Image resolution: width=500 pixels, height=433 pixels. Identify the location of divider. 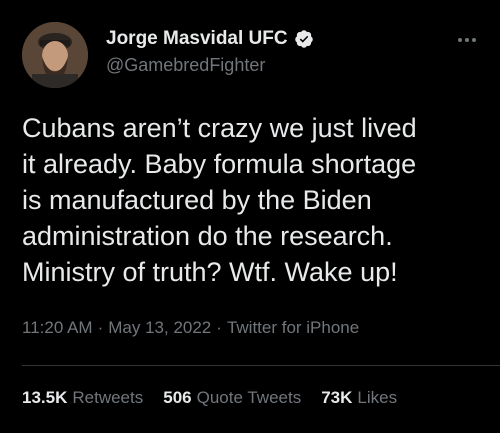
(261, 365).